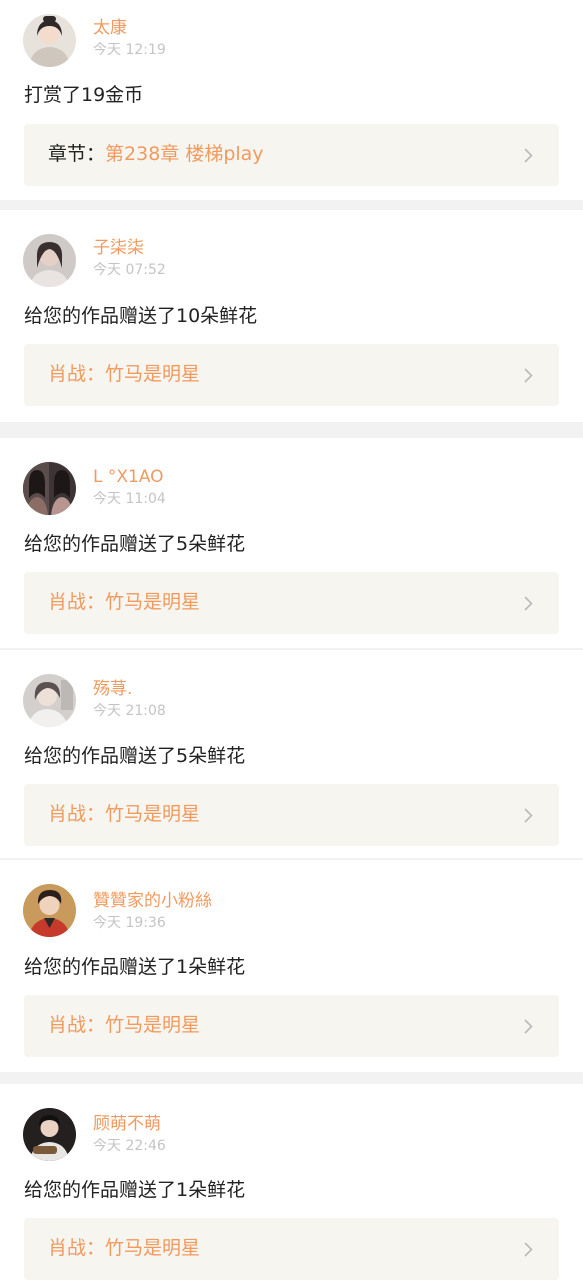  Describe the element at coordinates (129, 711) in the screenshot. I see `gift-time: 今天 21:08` at that location.